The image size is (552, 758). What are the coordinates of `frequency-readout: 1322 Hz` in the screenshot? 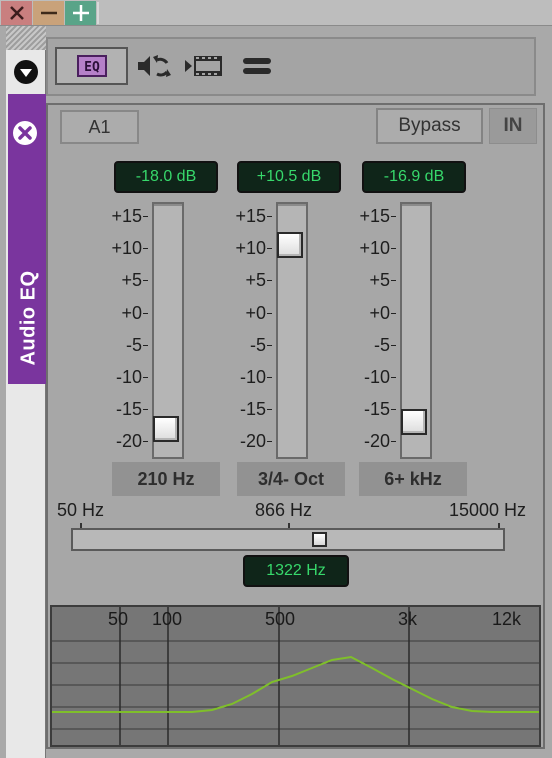 It's located at (296, 571).